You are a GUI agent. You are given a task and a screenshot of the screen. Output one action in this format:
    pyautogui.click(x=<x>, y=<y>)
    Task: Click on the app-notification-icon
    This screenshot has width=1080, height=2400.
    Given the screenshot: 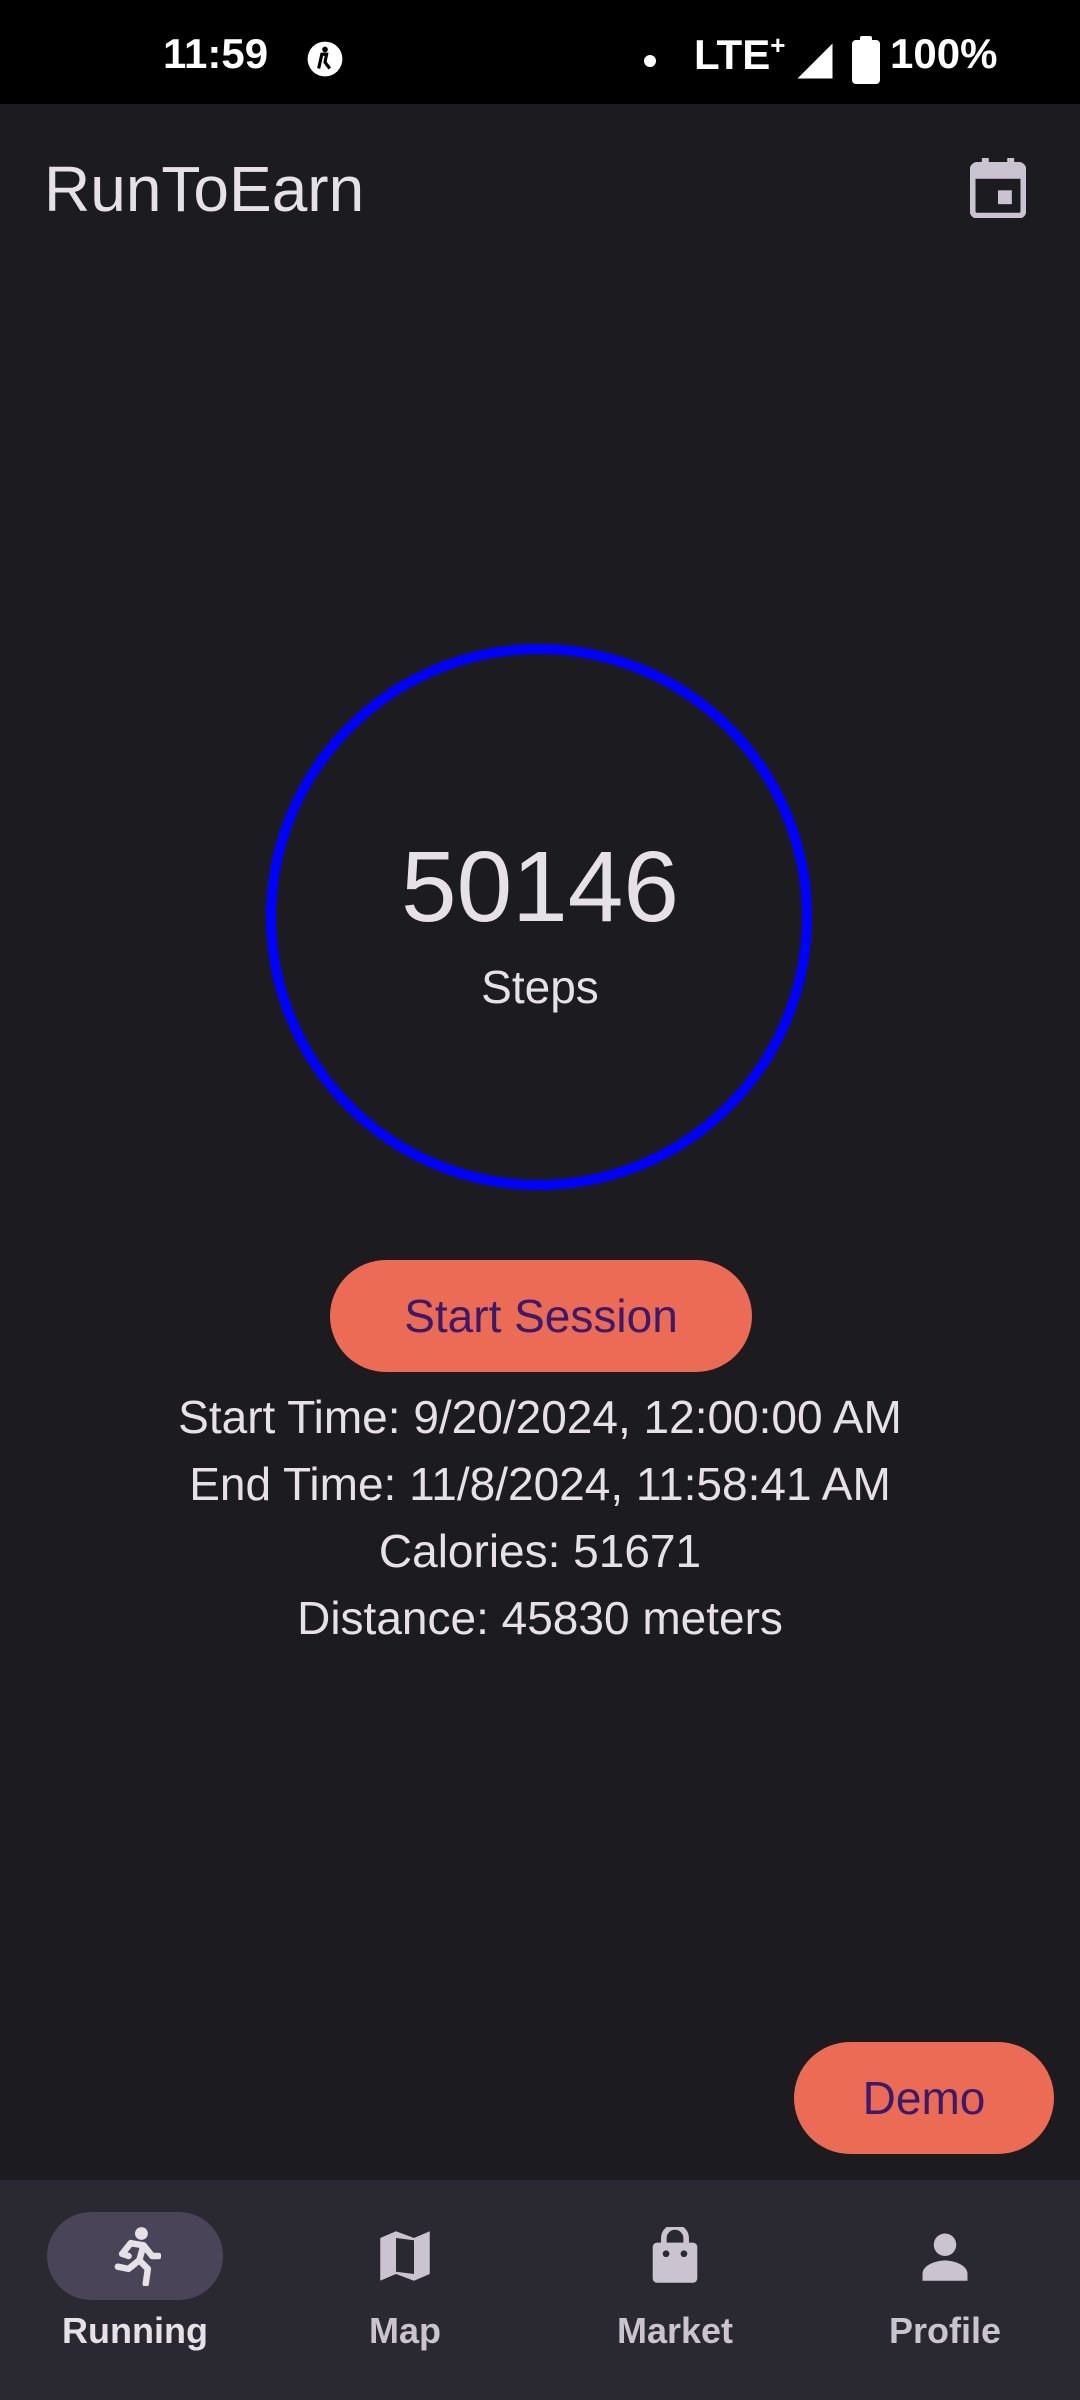 What is the action you would take?
    pyautogui.click(x=325, y=59)
    